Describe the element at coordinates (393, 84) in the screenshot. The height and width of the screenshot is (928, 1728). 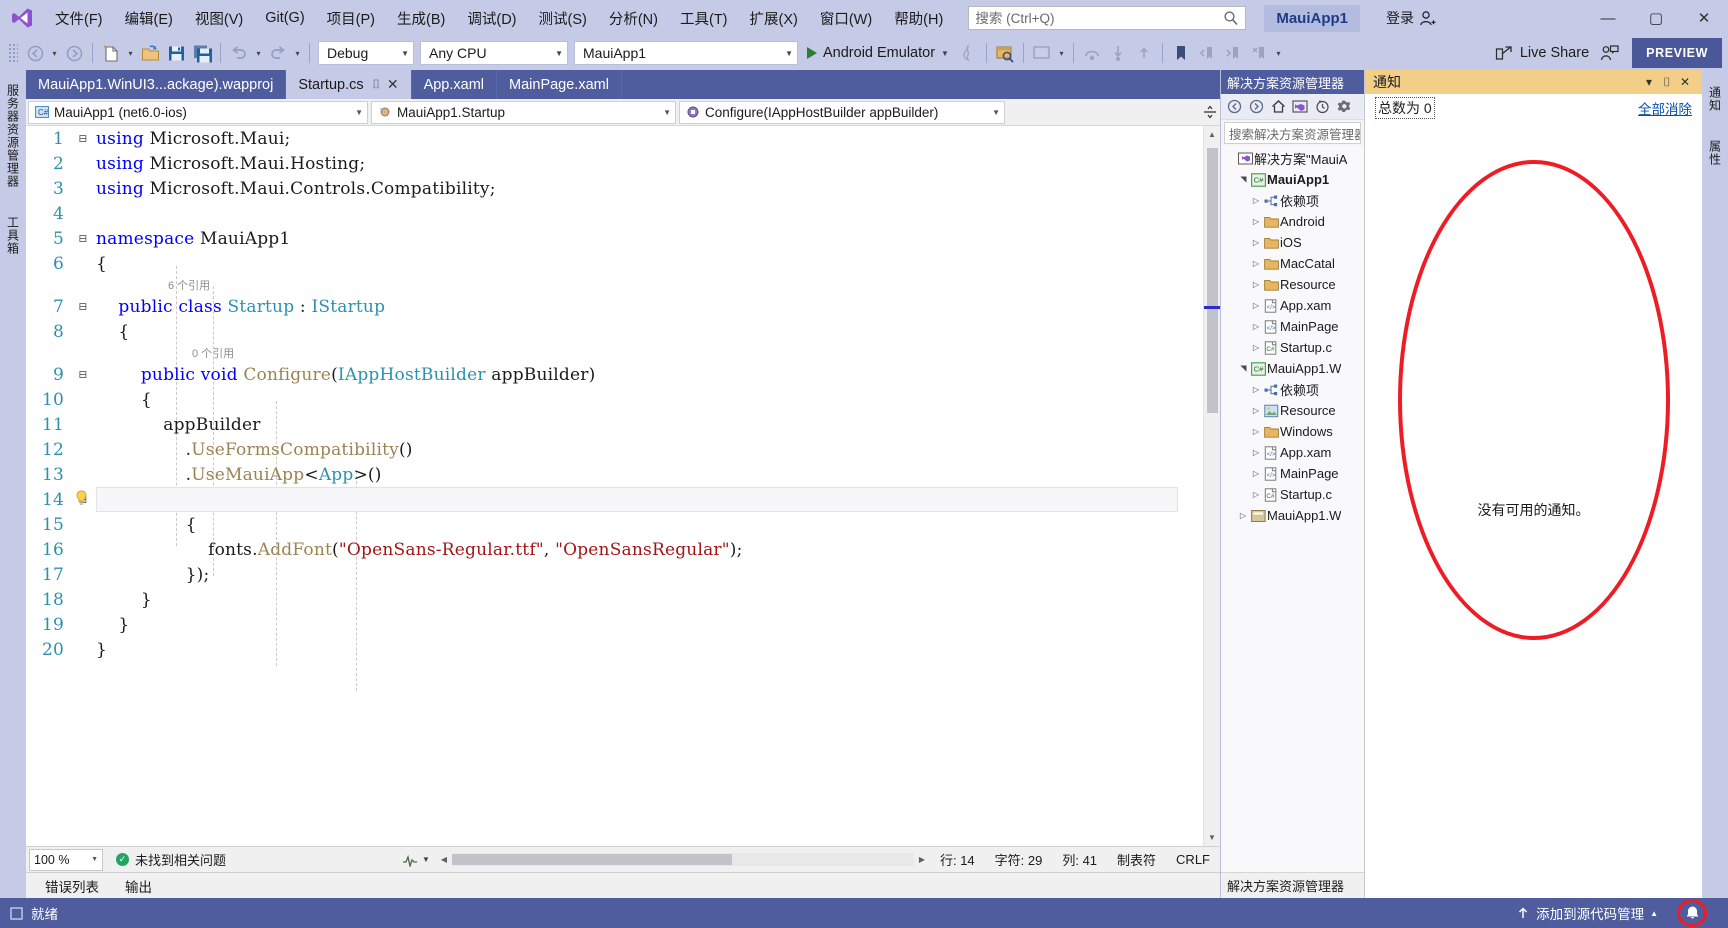
I see `close-tab-icon: ✕` at that location.